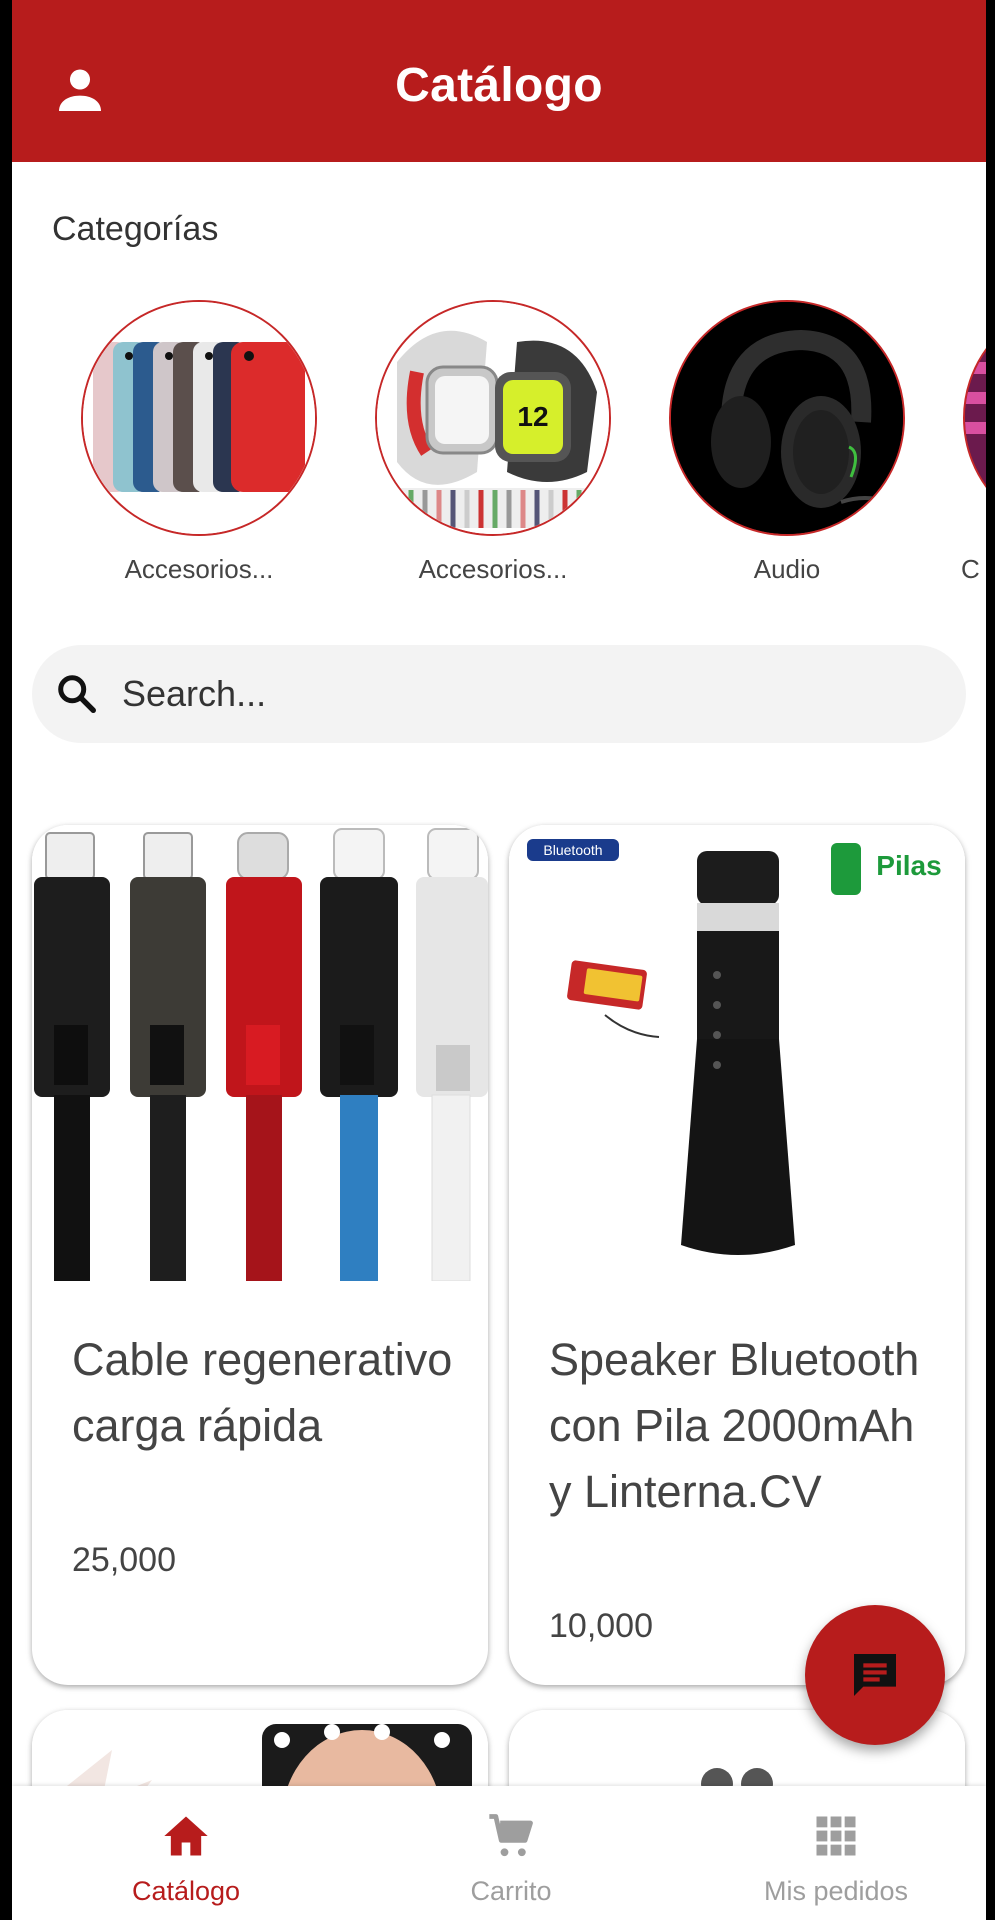  Describe the element at coordinates (493, 418) in the screenshot. I see `category-image: 12` at that location.